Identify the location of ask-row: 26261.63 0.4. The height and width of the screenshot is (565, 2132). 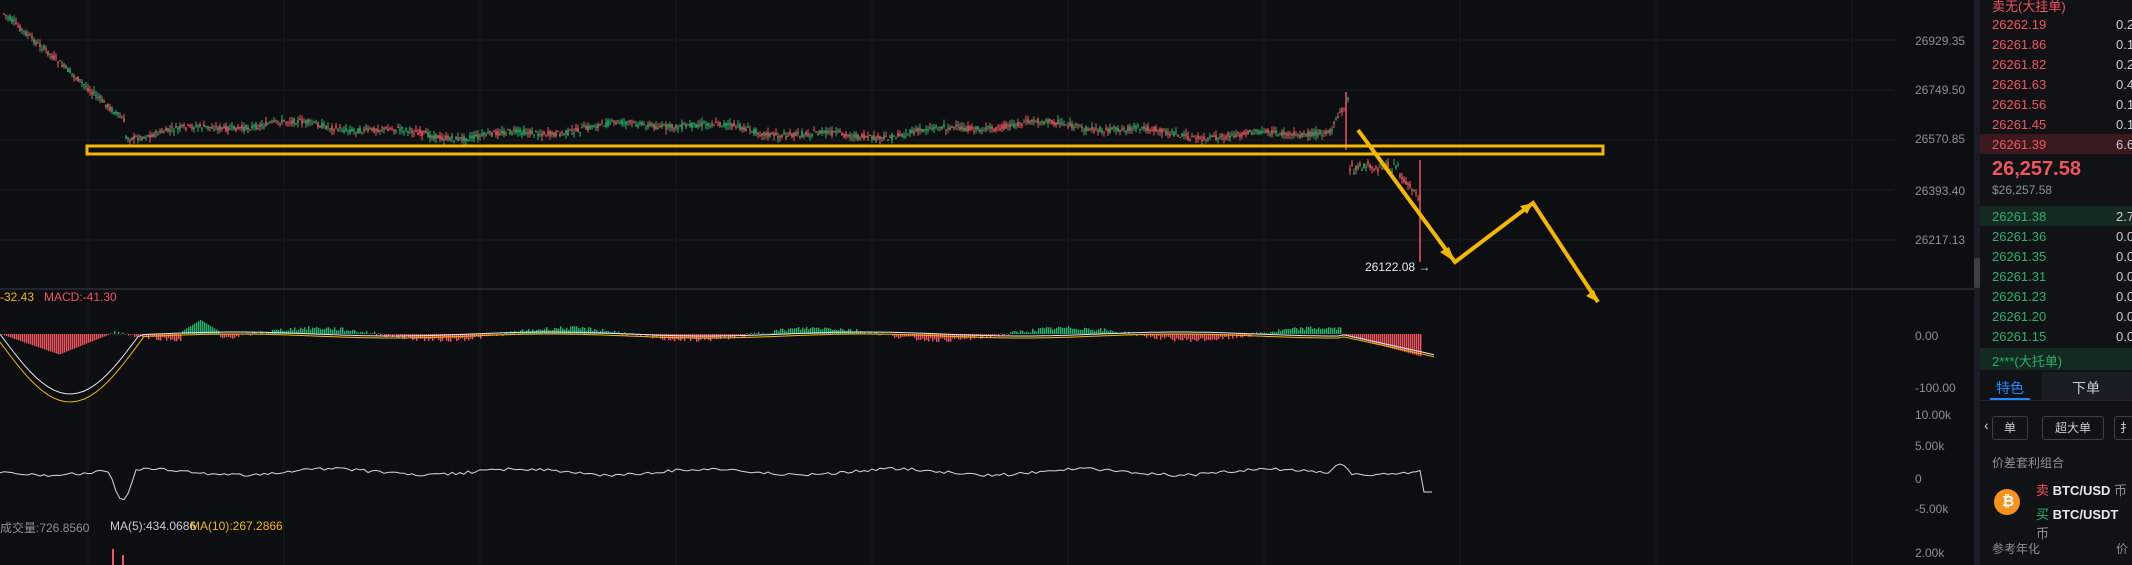
(2056, 84).